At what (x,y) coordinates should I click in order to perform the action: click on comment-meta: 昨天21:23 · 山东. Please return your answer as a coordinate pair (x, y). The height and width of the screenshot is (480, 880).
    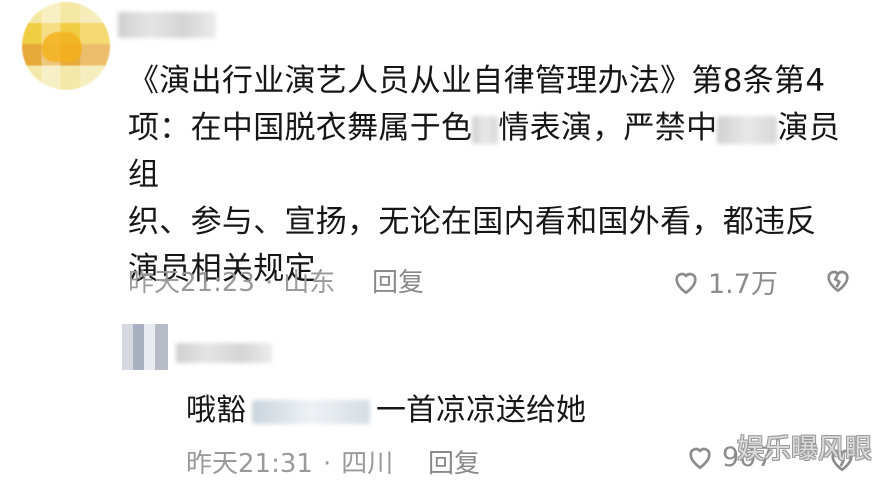
    Looking at the image, I should click on (232, 283).